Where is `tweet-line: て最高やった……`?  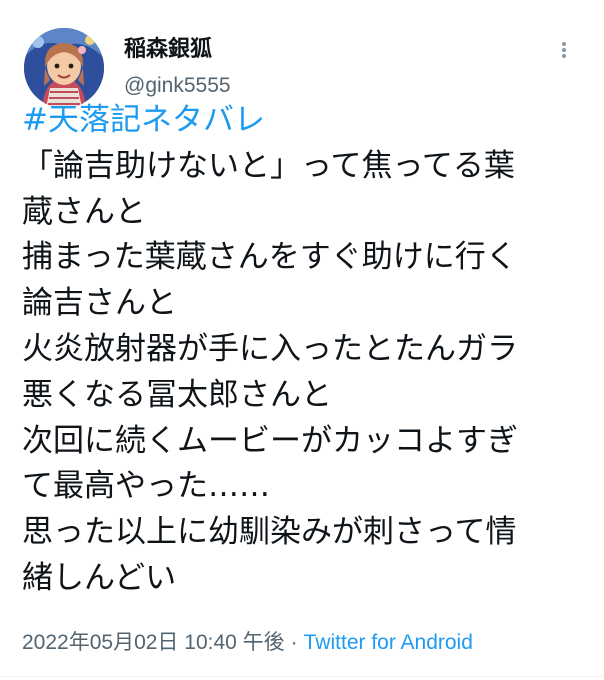
tweet-line: て最高やった…… is located at coordinates (146, 486).